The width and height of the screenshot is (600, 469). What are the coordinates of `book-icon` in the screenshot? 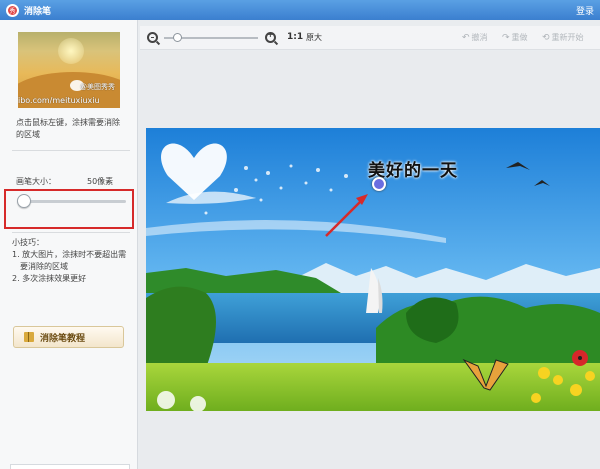 It's located at (29, 337).